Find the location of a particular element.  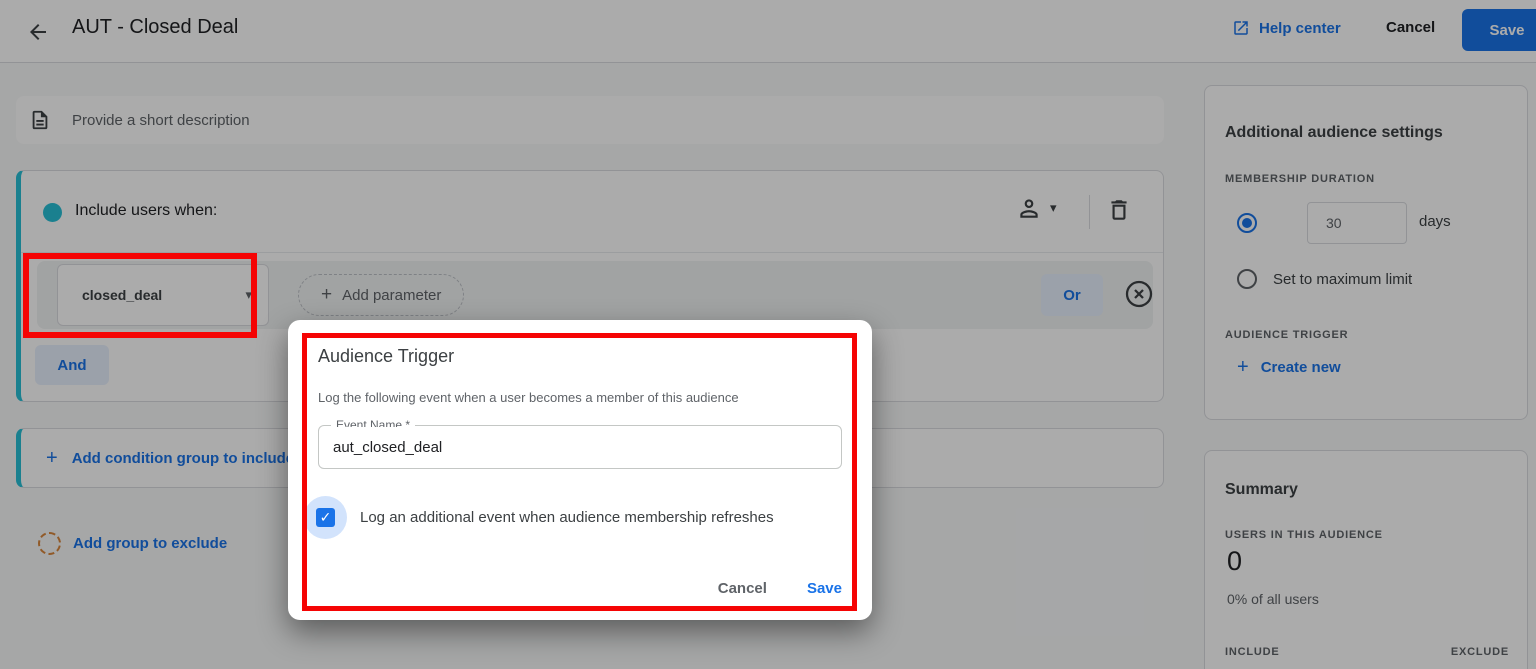

dialog-save-button: Save is located at coordinates (824, 588).